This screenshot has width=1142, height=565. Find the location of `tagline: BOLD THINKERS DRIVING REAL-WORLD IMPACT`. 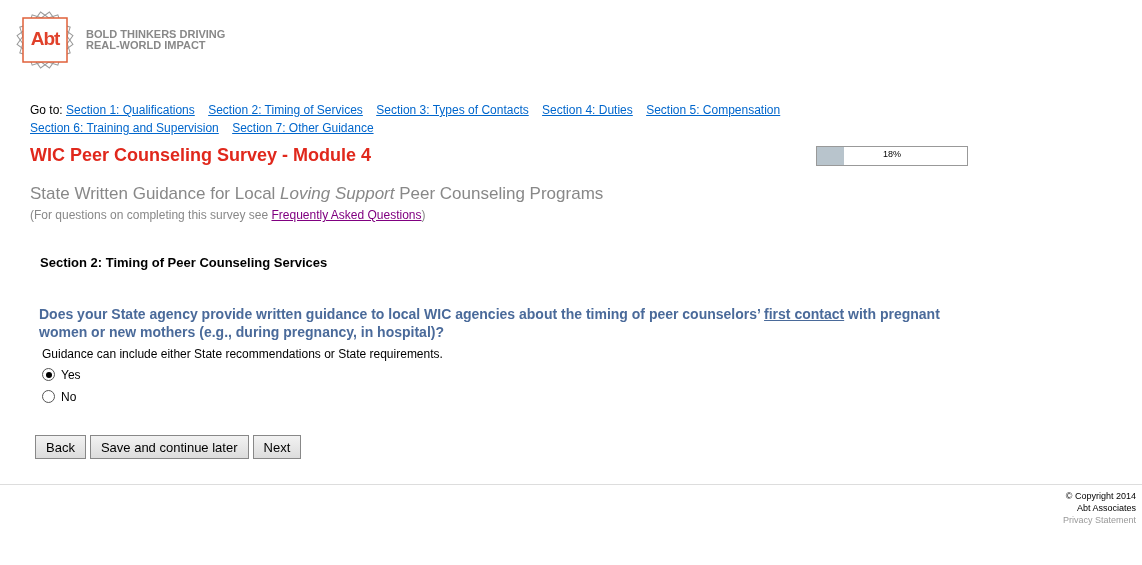

tagline: BOLD THINKERS DRIVING REAL-WORLD IMPACT is located at coordinates (156, 40).